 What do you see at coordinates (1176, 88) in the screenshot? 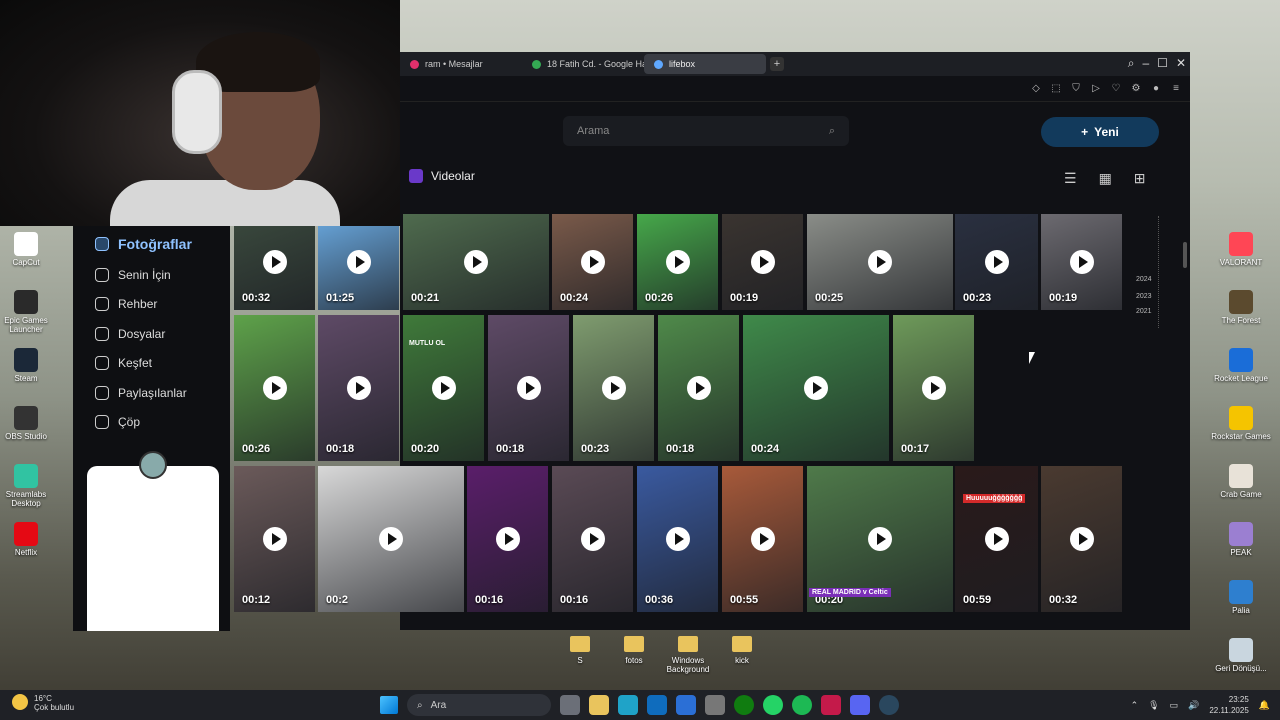
I see `menu-icon: ≡` at bounding box center [1176, 88].